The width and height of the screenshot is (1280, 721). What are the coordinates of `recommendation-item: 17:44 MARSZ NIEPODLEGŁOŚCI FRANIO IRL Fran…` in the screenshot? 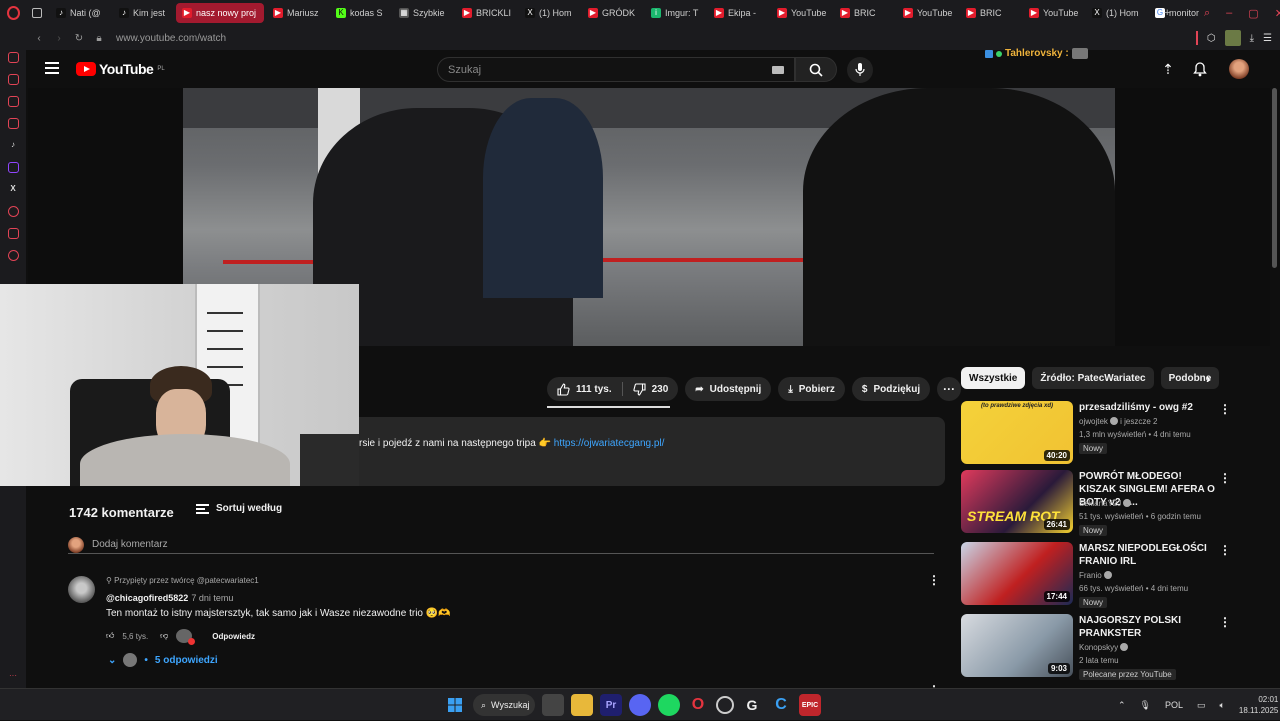 It's located at (1096, 575).